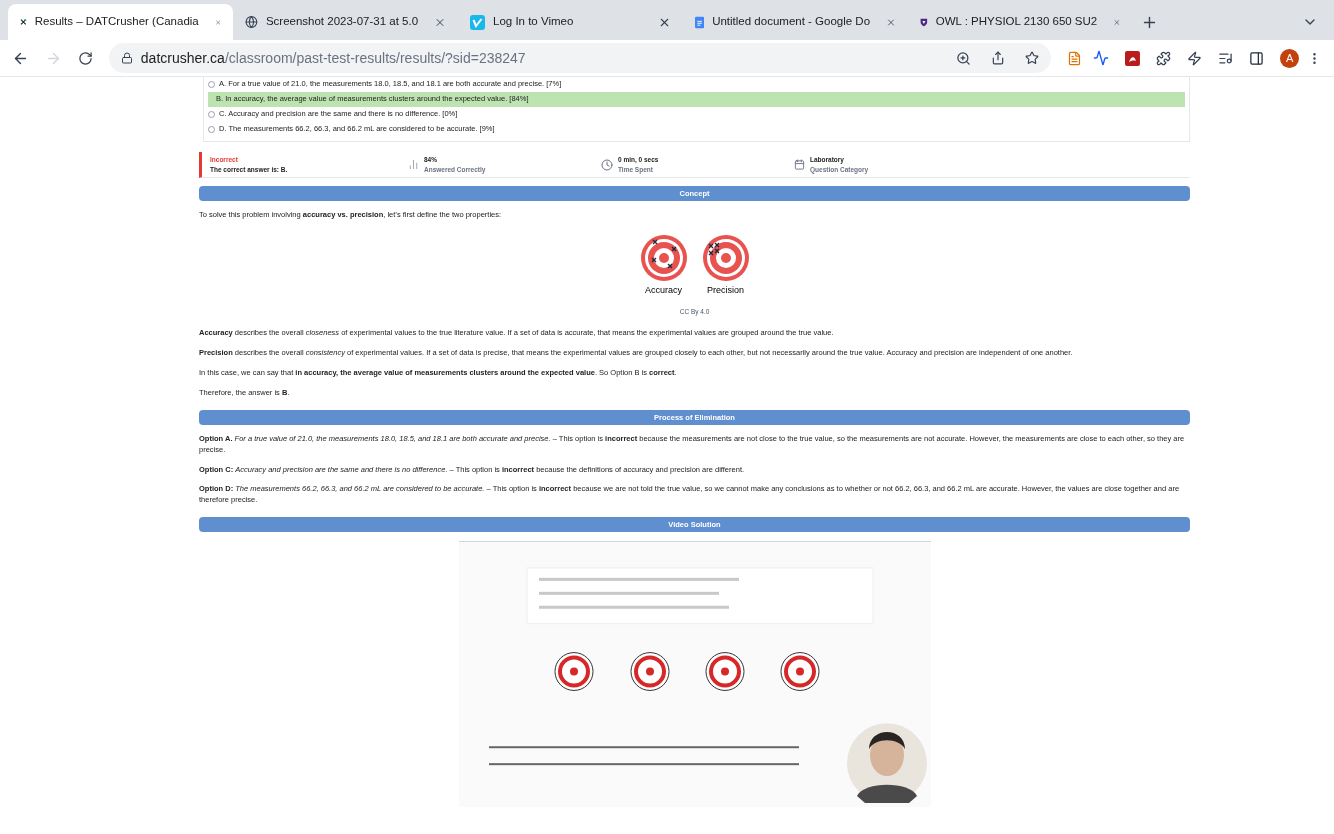 This screenshot has height=834, width=1334. Describe the element at coordinates (1031, 58) in the screenshot. I see `bookmark-icon` at that location.